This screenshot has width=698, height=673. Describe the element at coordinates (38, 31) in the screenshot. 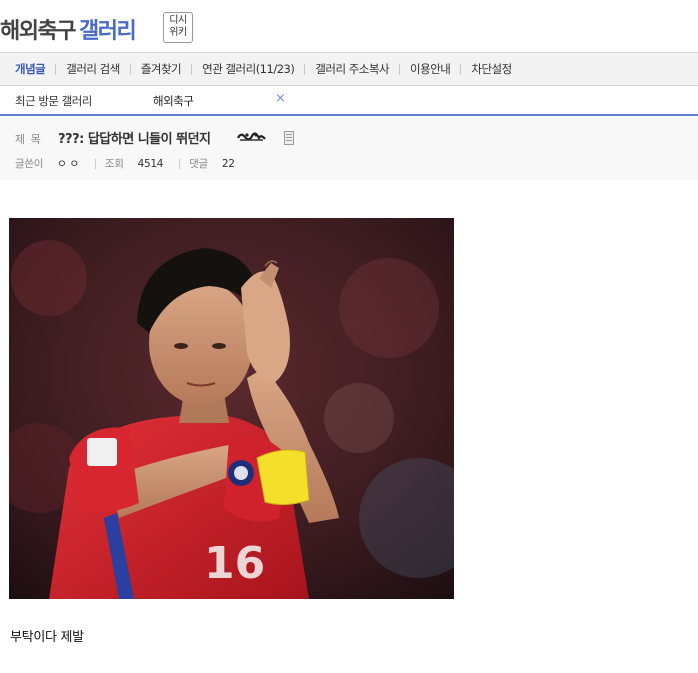

I see `gallery-title-part1: 해외축구` at that location.